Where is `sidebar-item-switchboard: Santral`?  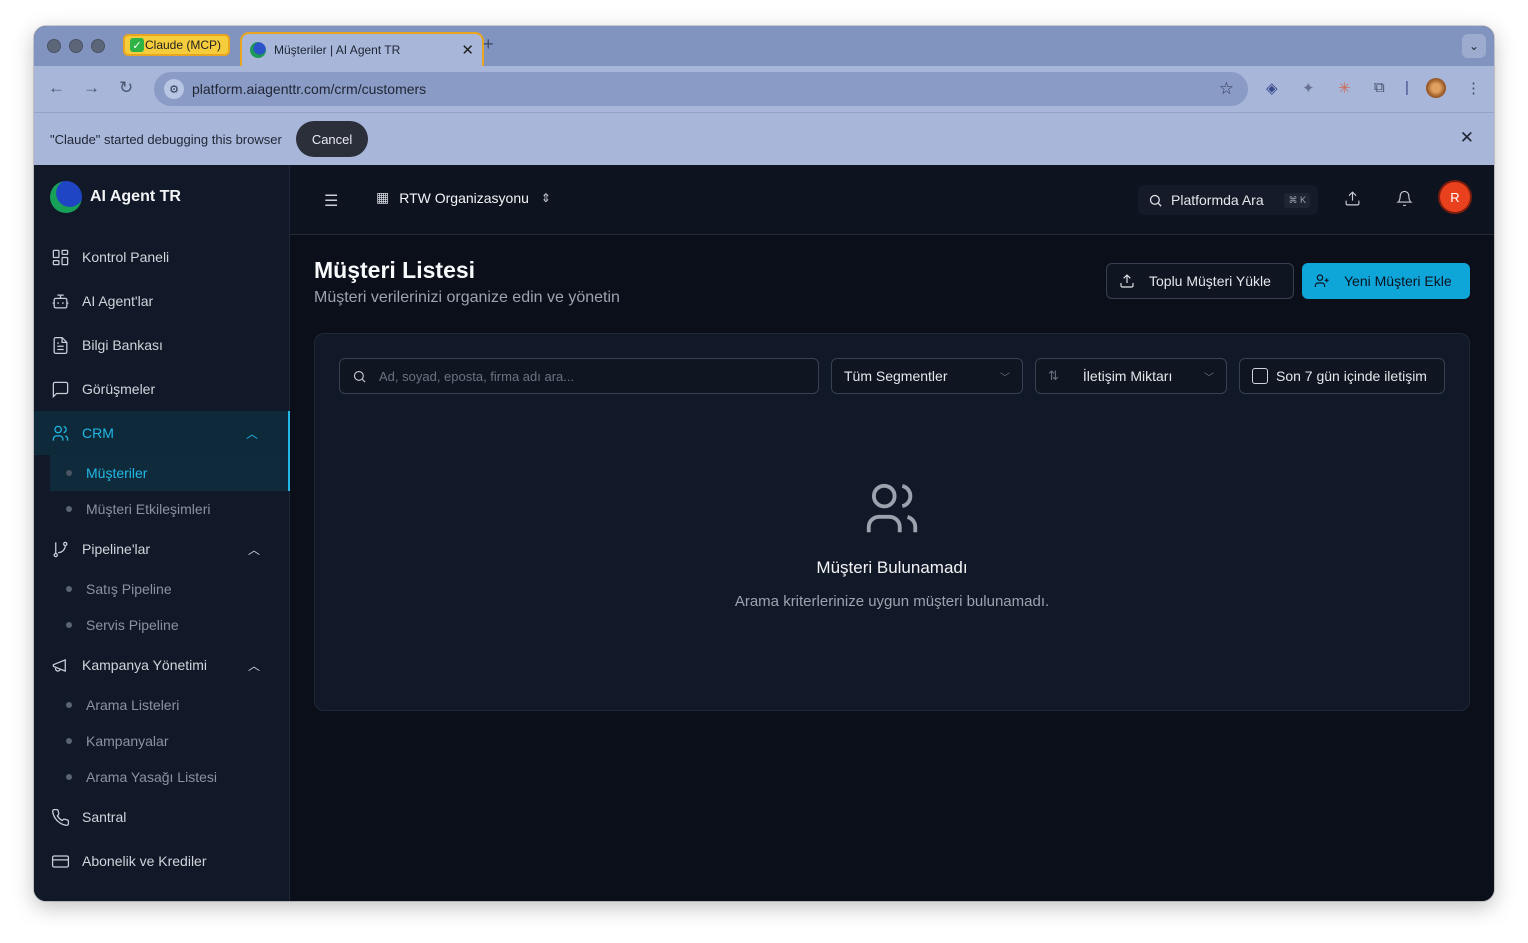
sidebar-item-switchboard: Santral is located at coordinates (162, 817).